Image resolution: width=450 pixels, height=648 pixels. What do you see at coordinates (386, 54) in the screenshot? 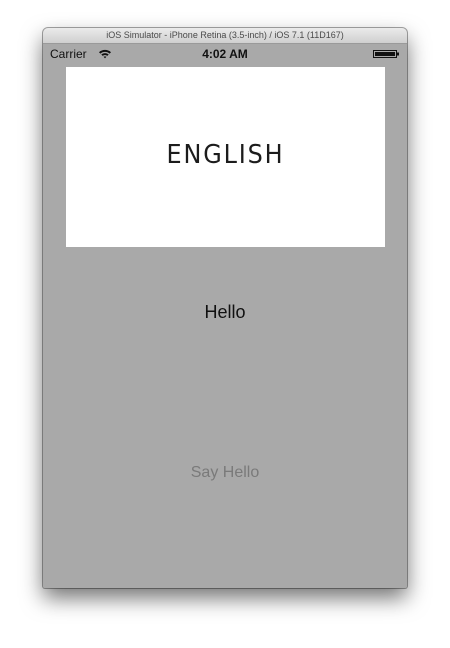
I see `battery-icon` at bounding box center [386, 54].